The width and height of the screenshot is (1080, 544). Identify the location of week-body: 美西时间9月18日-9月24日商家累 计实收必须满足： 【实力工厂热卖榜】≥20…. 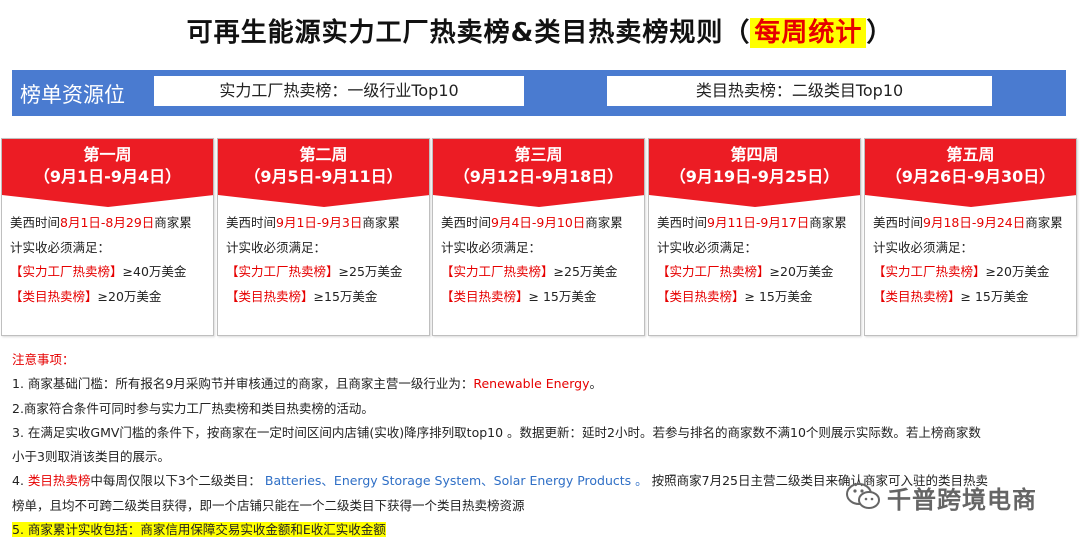
(970, 252).